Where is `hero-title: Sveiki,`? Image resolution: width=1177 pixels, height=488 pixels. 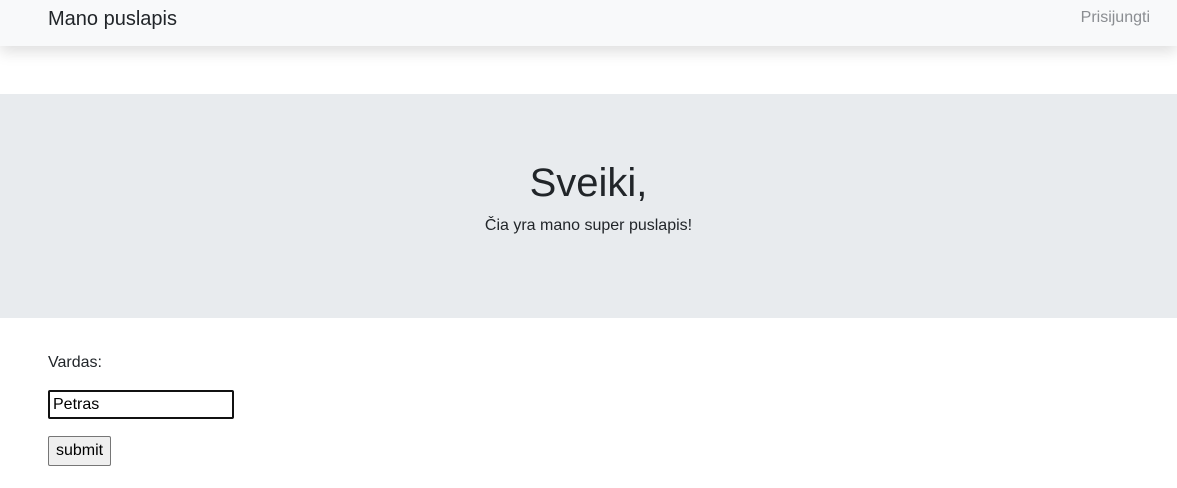
hero-title: Sveiki, is located at coordinates (588, 183).